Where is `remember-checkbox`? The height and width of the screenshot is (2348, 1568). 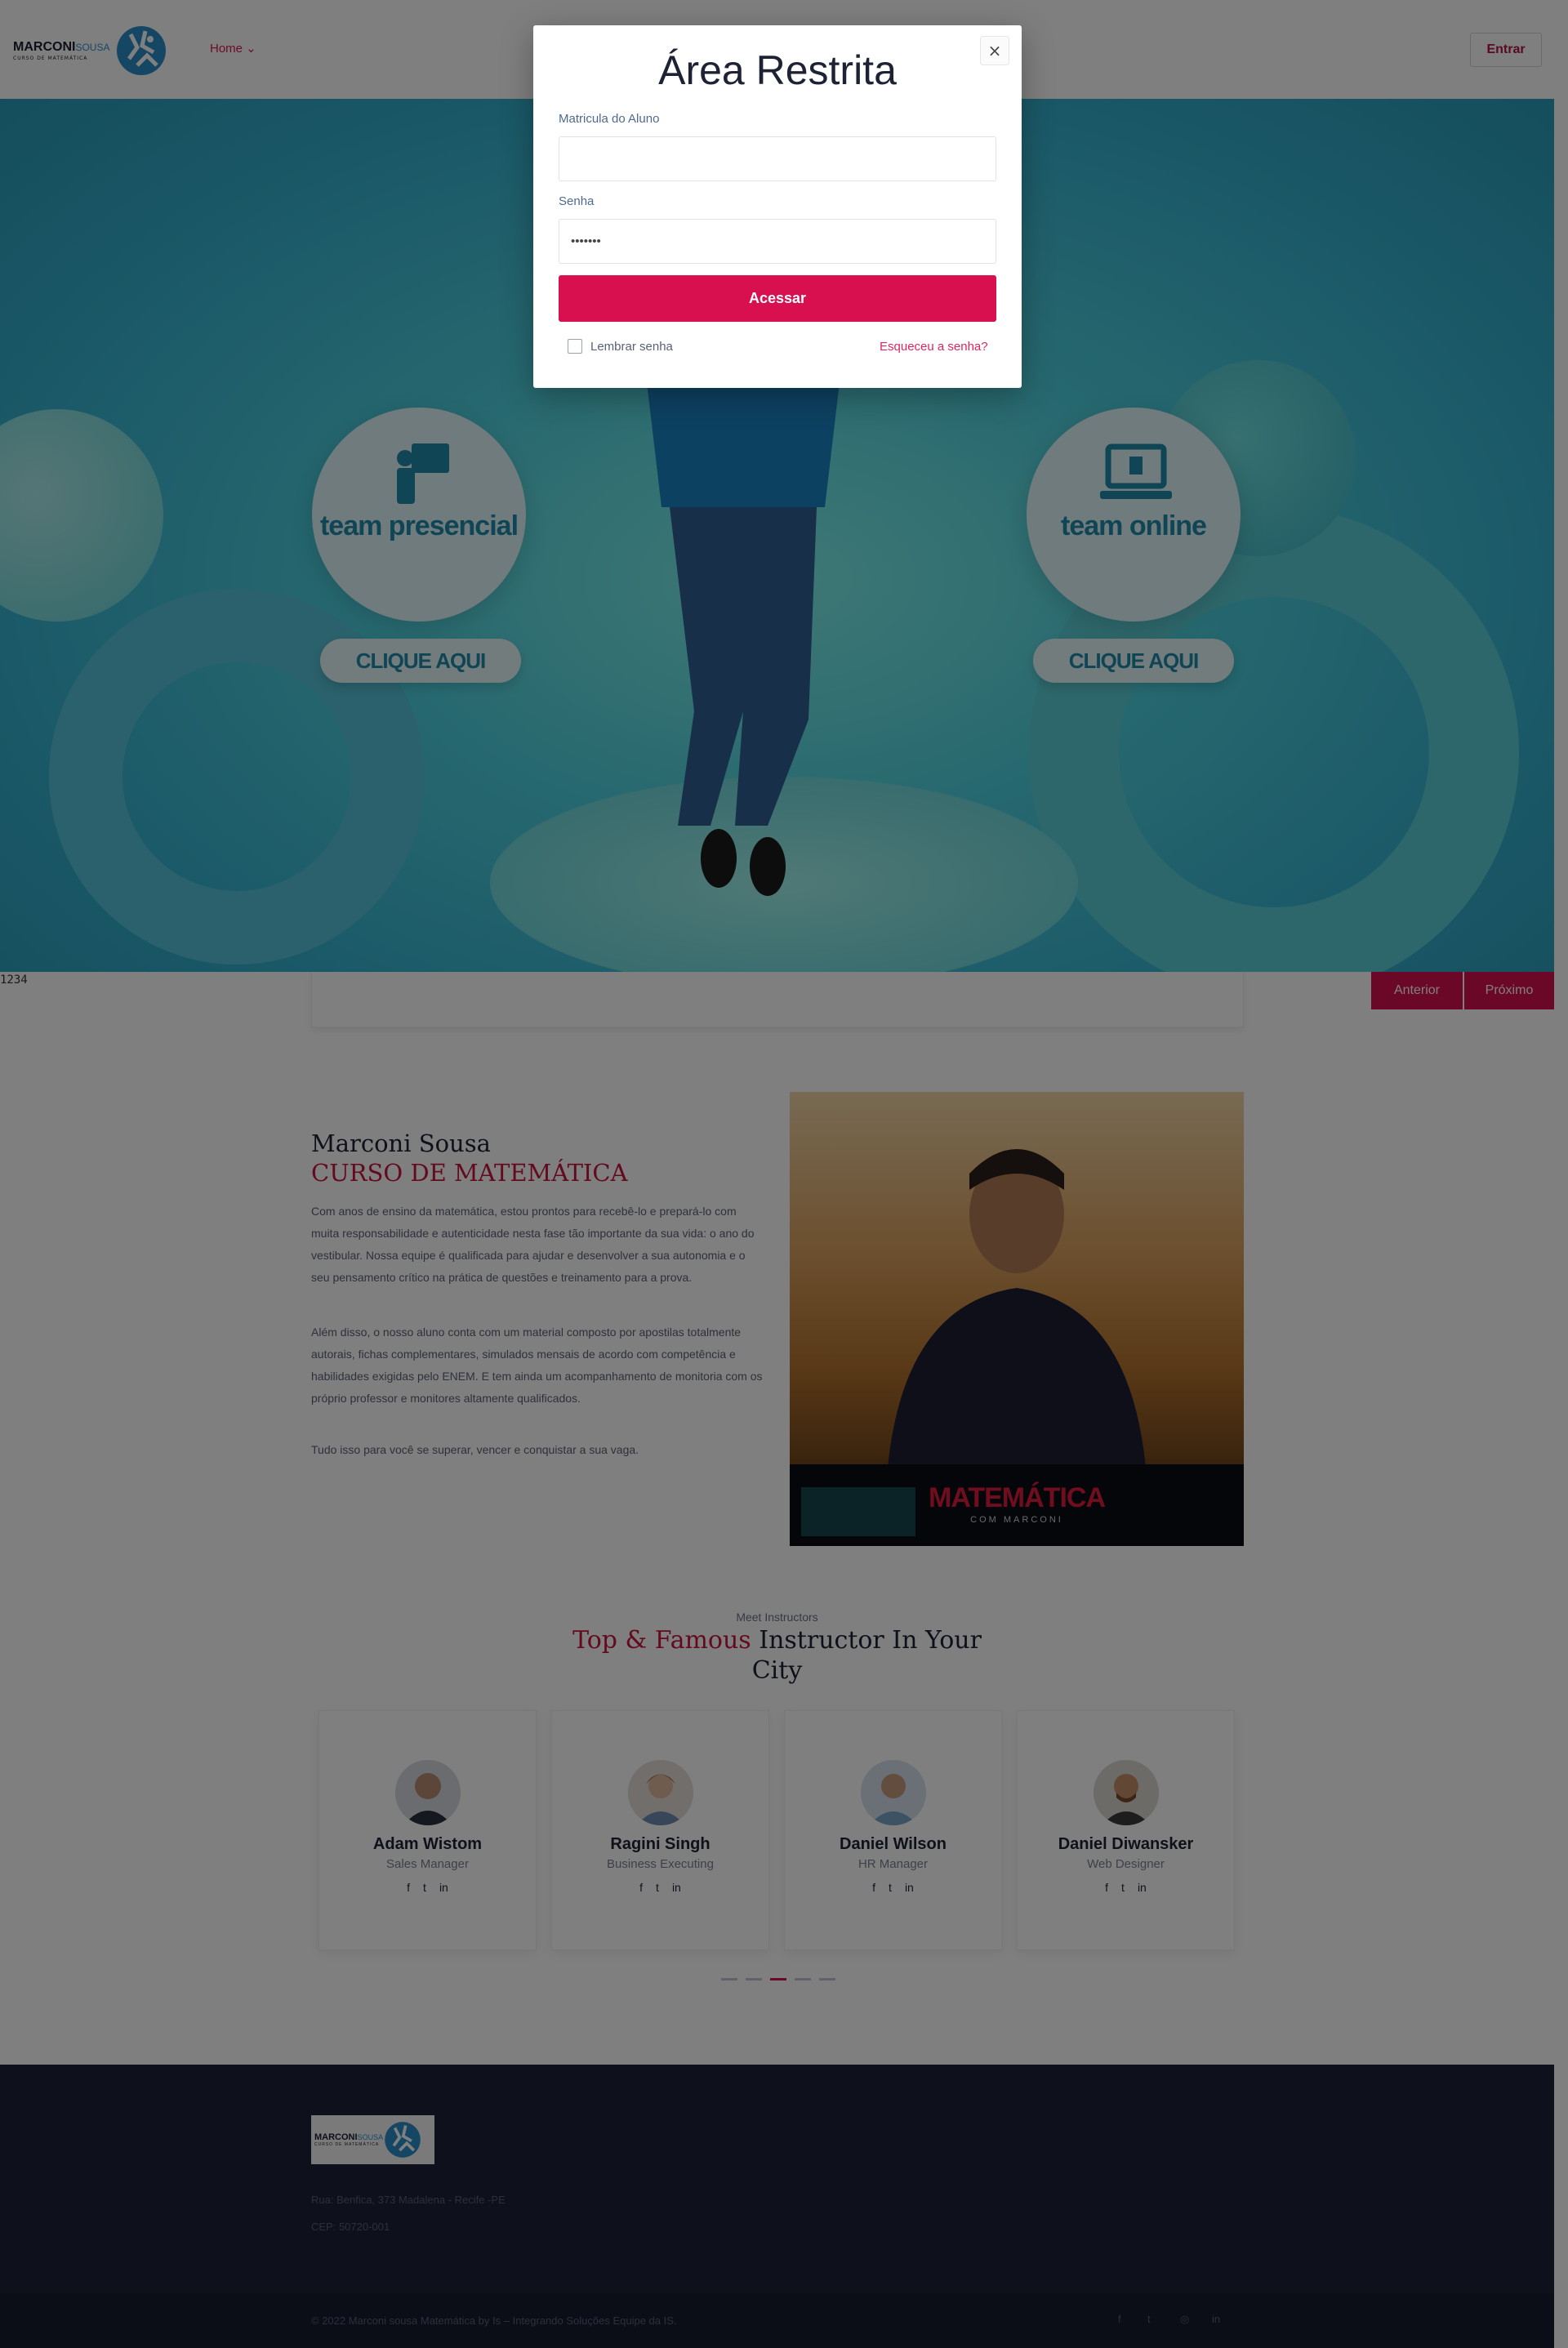 remember-checkbox is located at coordinates (575, 346).